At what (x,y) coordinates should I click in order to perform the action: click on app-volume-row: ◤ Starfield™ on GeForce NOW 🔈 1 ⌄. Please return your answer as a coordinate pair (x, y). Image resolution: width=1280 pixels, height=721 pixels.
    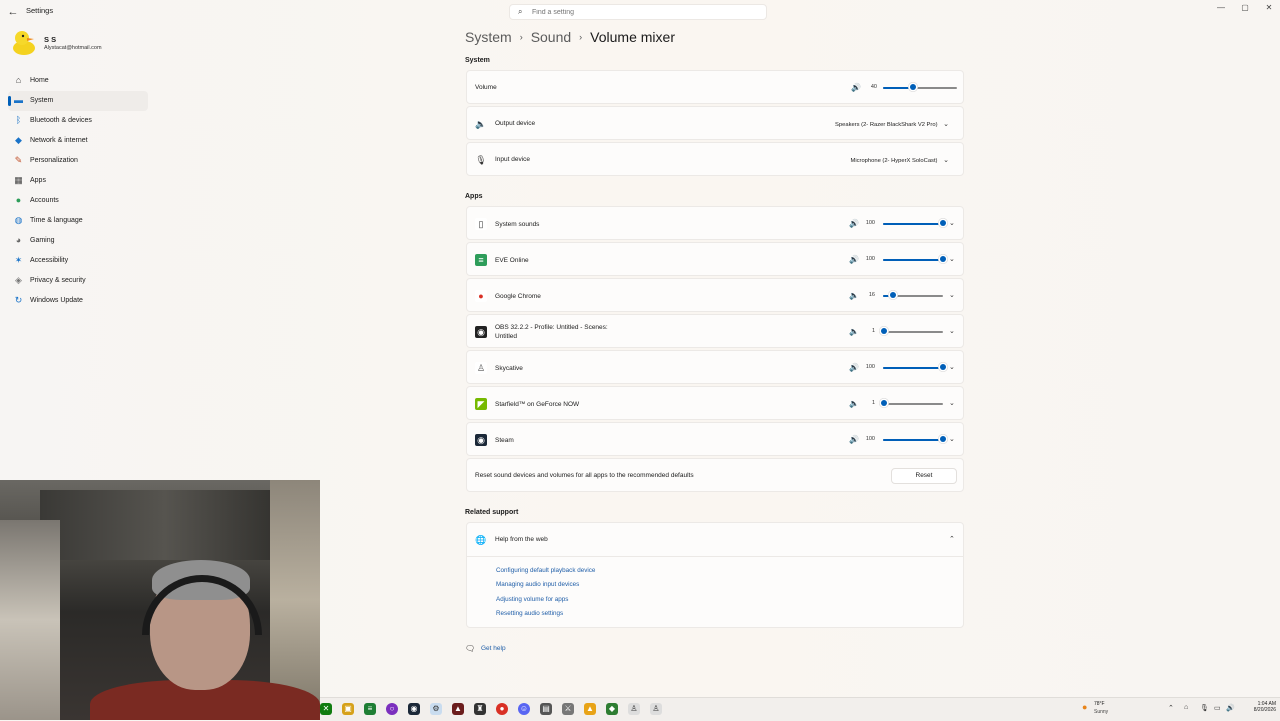
    Looking at the image, I should click on (715, 403).